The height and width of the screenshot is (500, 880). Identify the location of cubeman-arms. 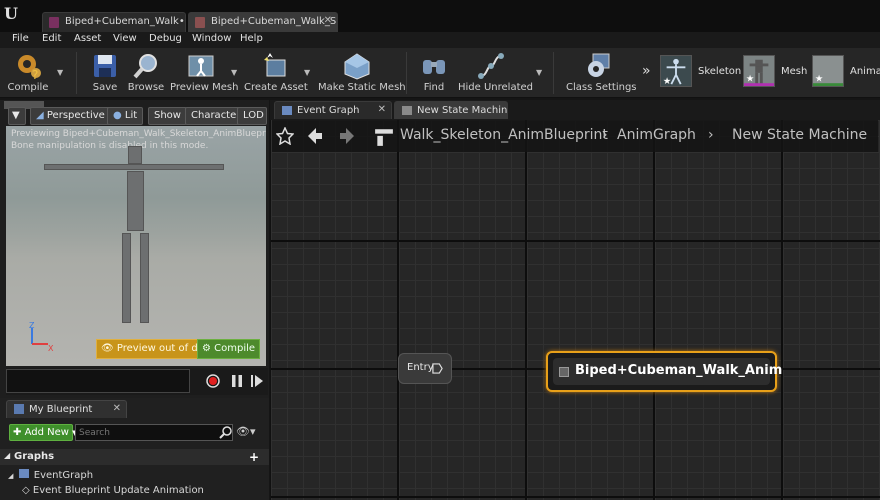
(134, 167).